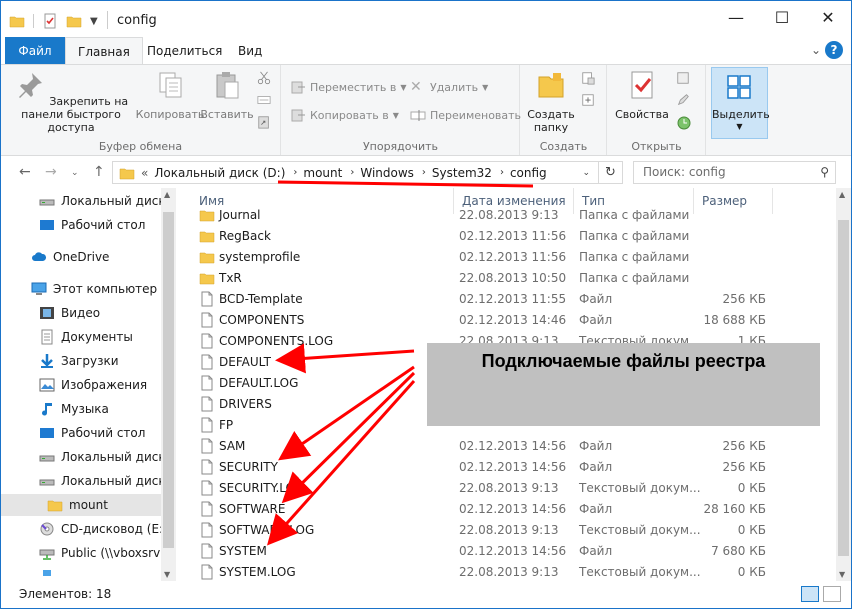  What do you see at coordinates (104, 51) in the screenshot?
I see `tab-home: Главная` at bounding box center [104, 51].